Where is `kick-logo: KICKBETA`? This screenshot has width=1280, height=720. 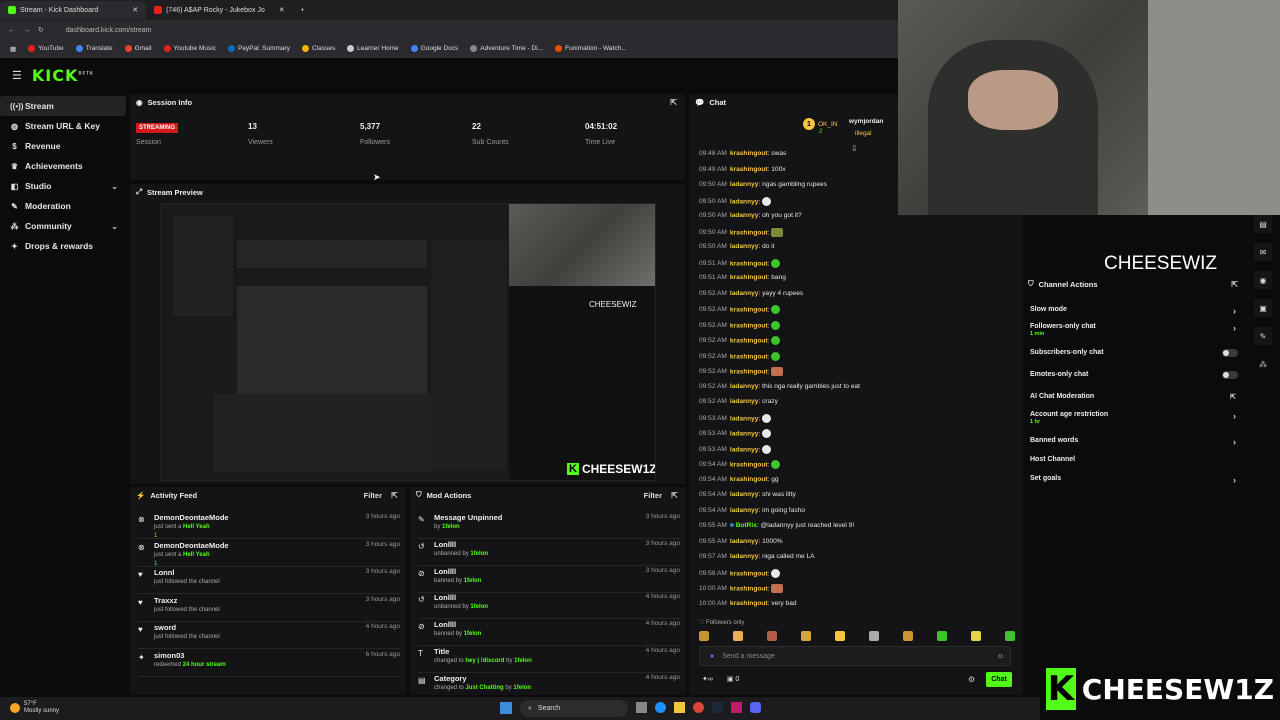 kick-logo: KICKBETA is located at coordinates (63, 75).